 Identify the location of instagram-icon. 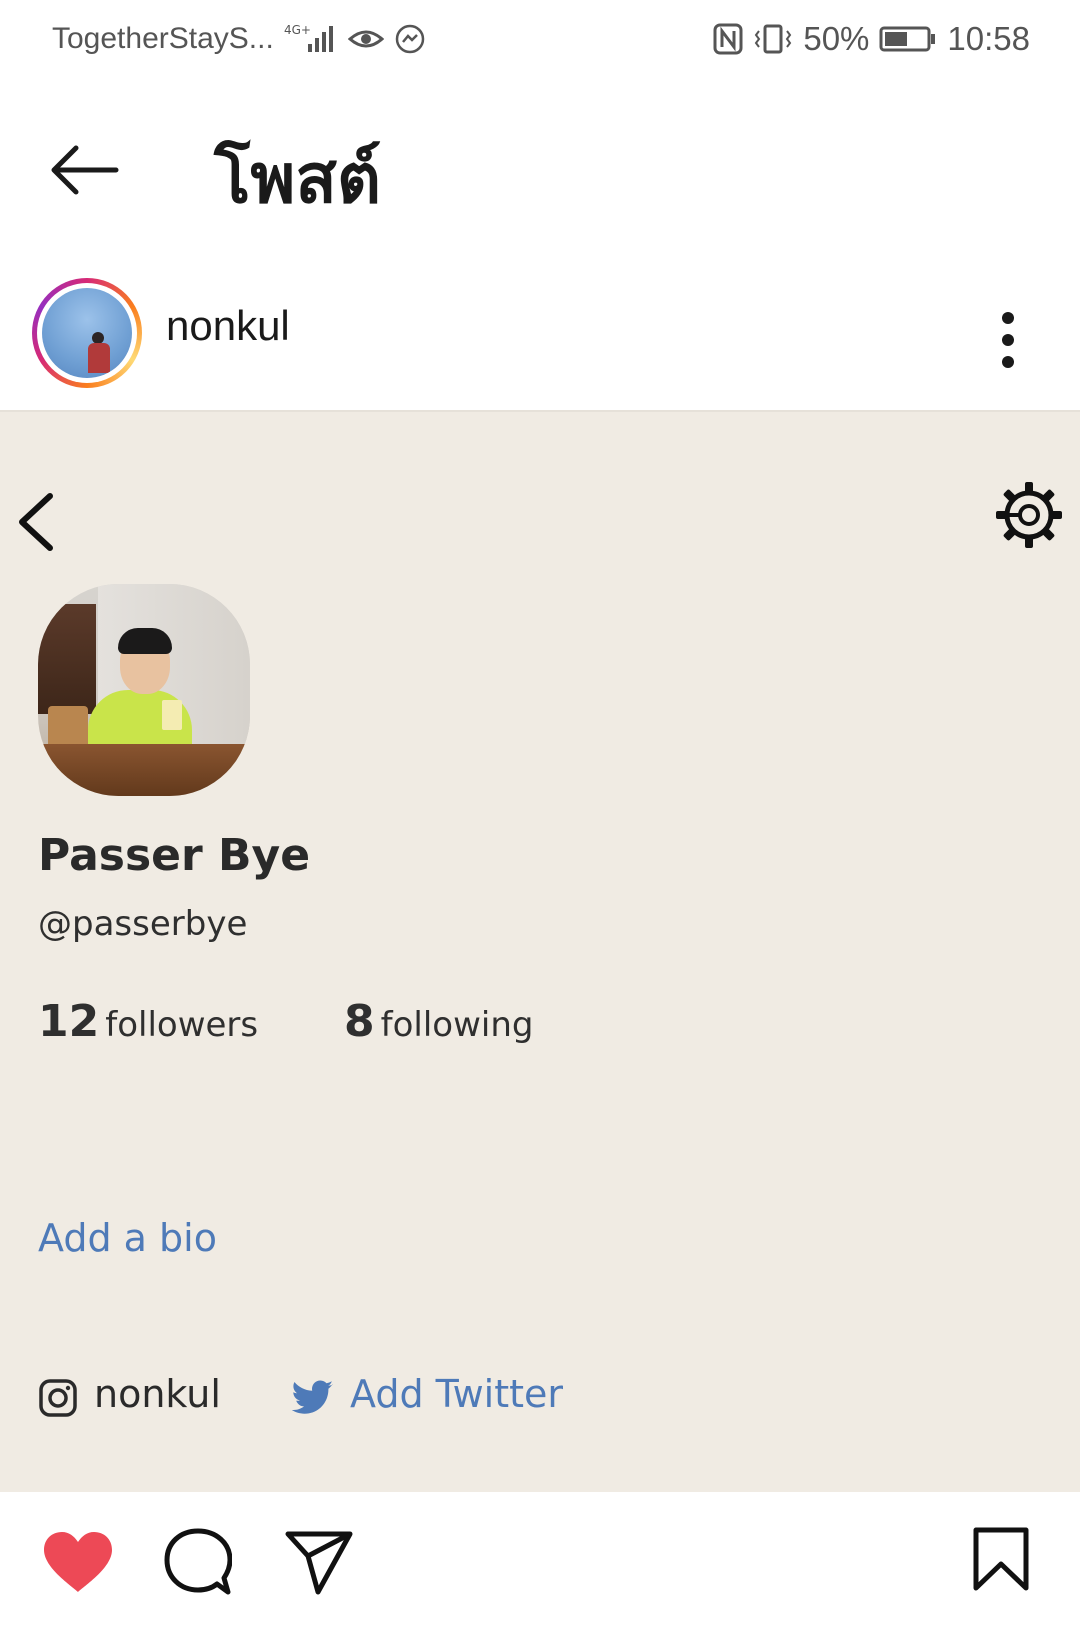
(58, 1398).